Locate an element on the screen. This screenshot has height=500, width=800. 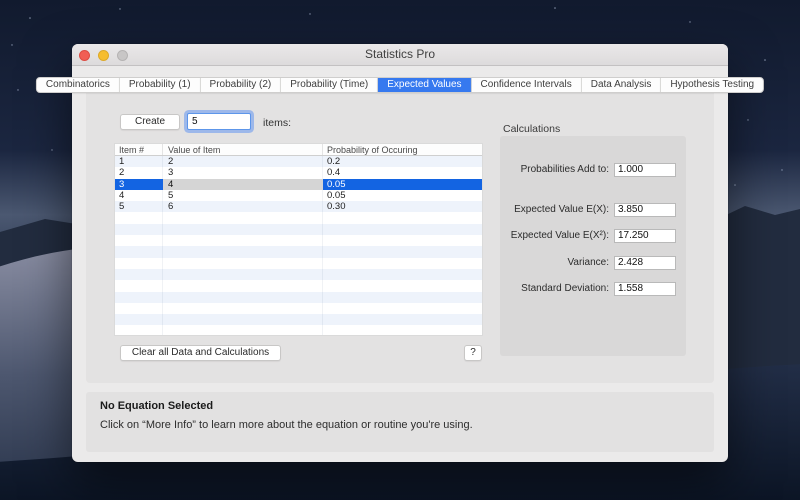
window-title: Statistics Pro is located at coordinates (400, 54).